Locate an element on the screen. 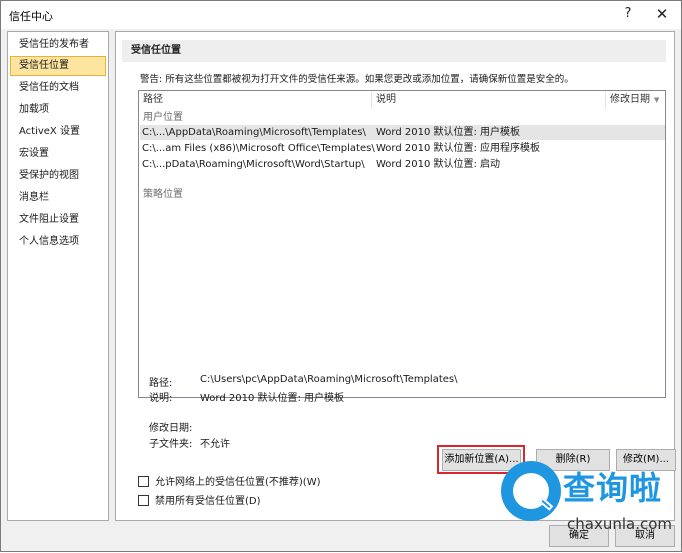  watermark-url: chaxunla.com is located at coordinates (619, 524).